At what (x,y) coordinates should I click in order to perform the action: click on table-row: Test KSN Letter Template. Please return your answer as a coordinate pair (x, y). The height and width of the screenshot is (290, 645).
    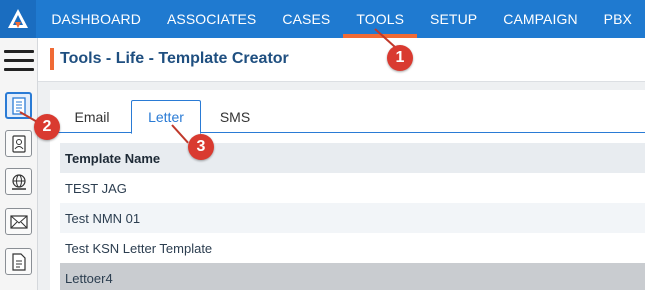
    Looking at the image, I should click on (352, 248).